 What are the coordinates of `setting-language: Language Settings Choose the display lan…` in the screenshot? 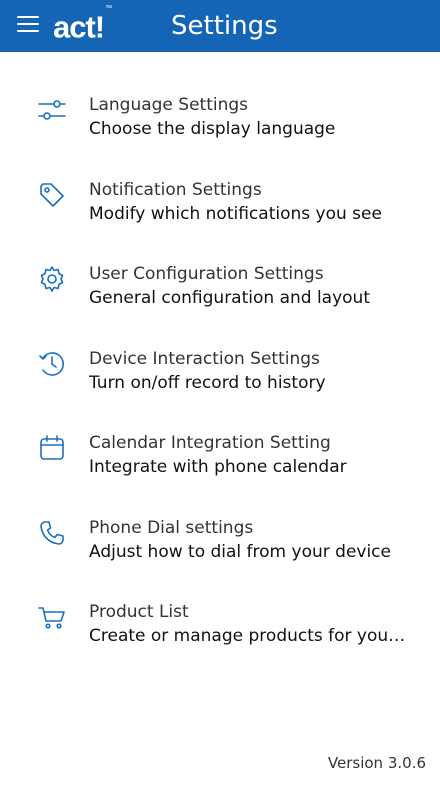 It's located at (220, 95).